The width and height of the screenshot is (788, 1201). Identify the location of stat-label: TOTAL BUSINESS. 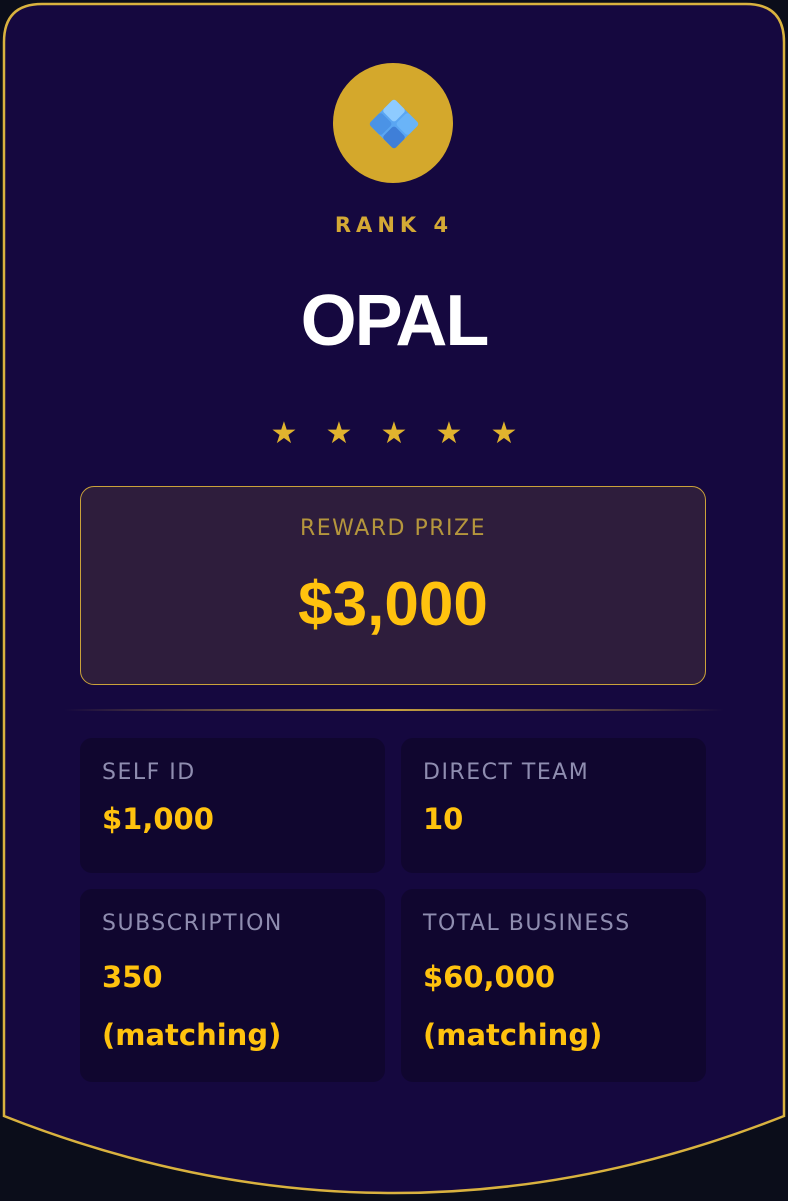
(527, 923).